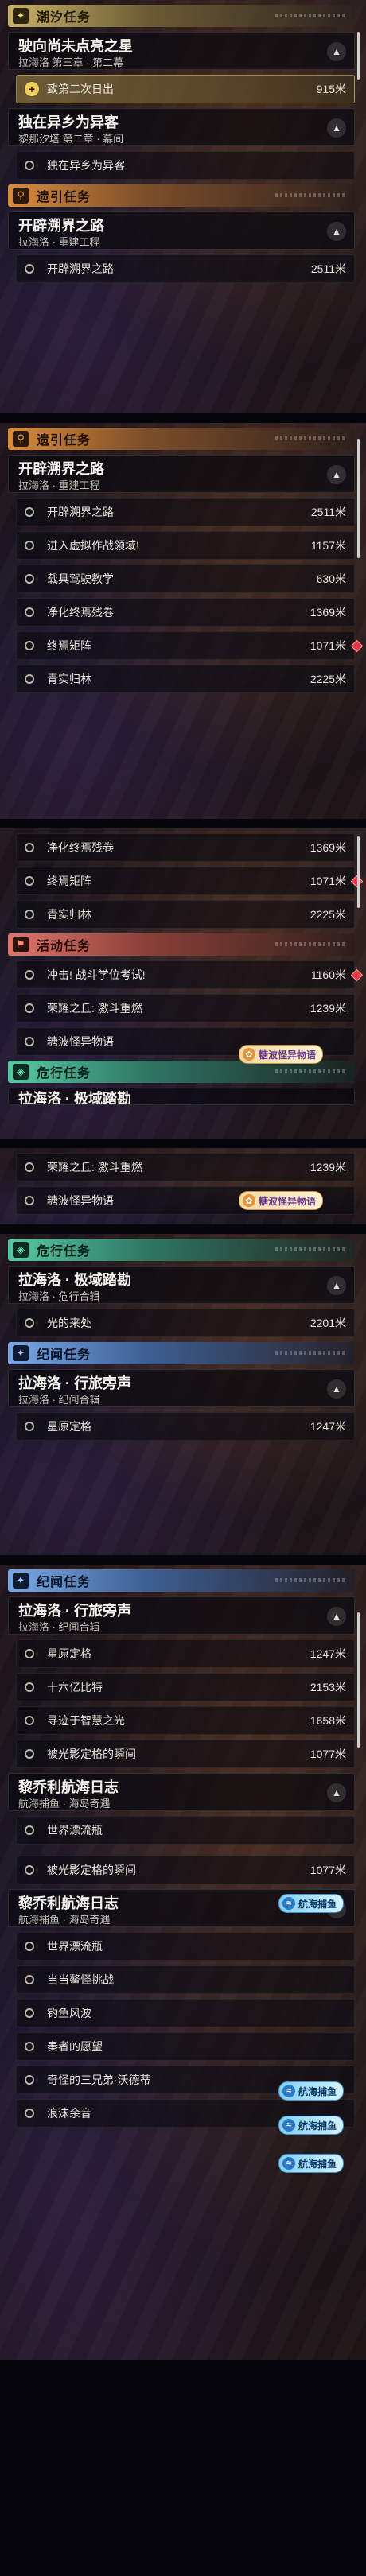 This screenshot has height=2576, width=366. What do you see at coordinates (185, 1687) in the screenshot?
I see `task-item: 十六亿比特 2153米` at bounding box center [185, 1687].